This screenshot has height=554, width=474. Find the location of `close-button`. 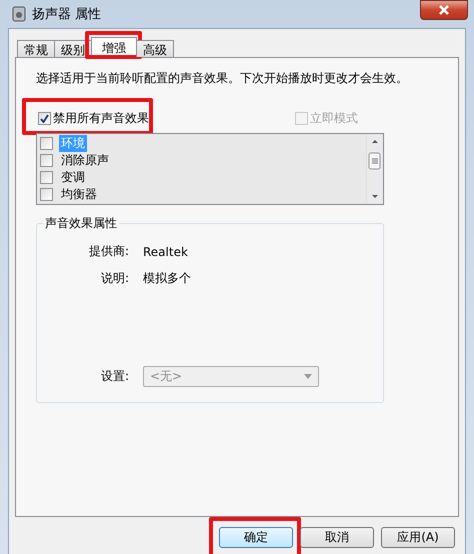

close-button is located at coordinates (444, 10).